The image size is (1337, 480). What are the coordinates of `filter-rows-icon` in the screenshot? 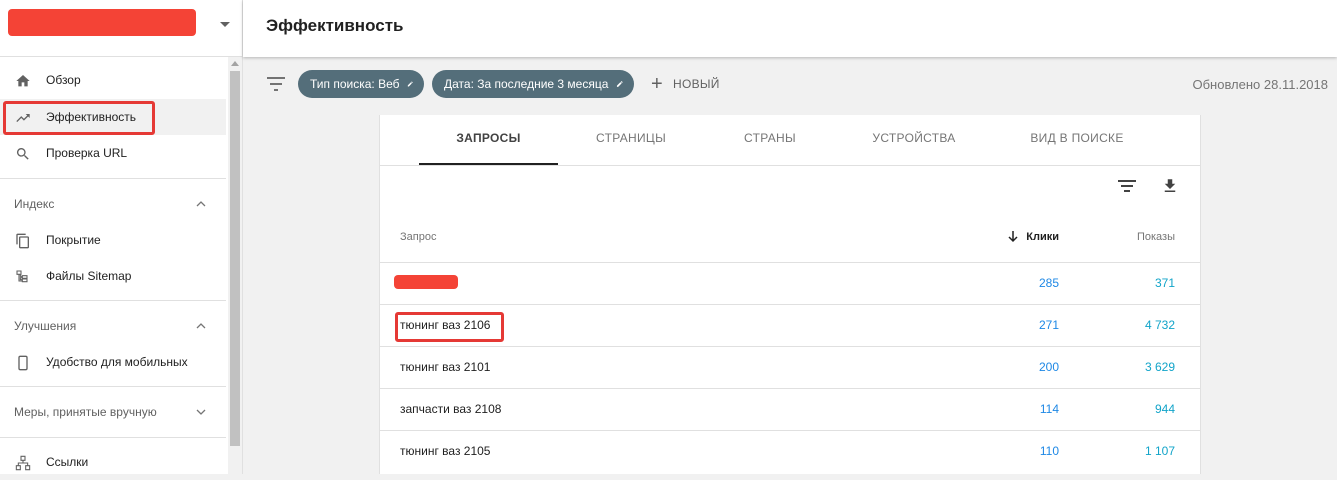 It's located at (1127, 186).